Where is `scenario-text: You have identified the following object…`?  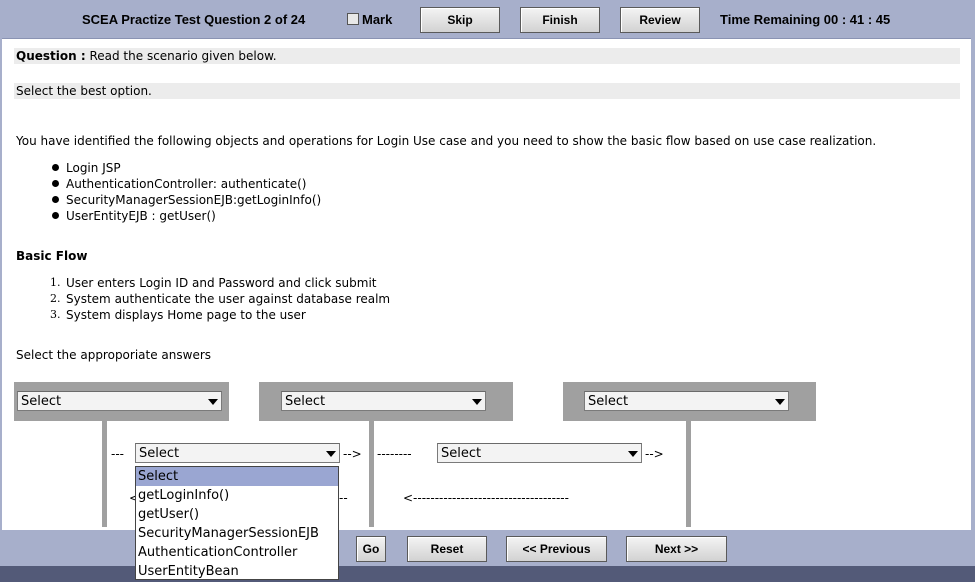
scenario-text: You have identified the following object… is located at coordinates (446, 141).